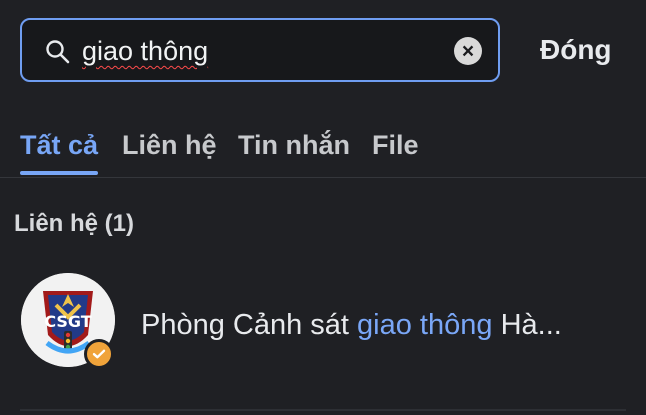 This screenshot has width=646, height=415. Describe the element at coordinates (58, 52) in the screenshot. I see `search-icon` at that location.